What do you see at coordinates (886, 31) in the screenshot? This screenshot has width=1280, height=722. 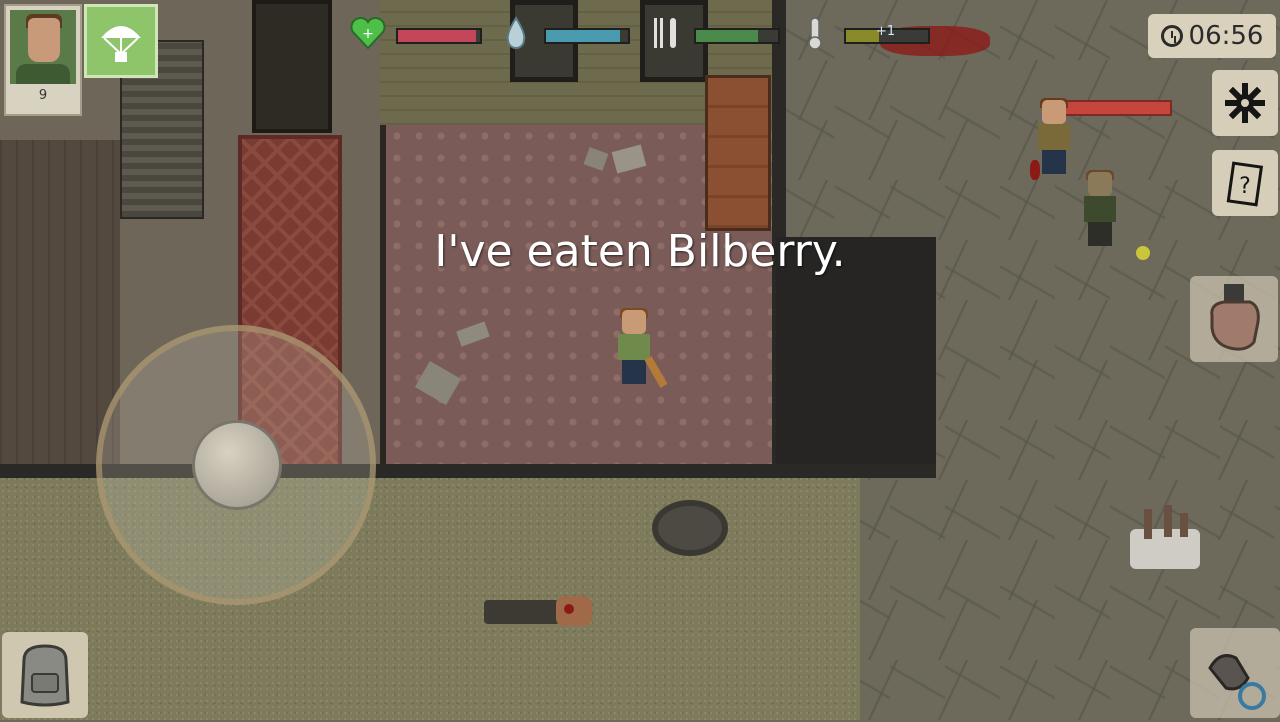 I see `temperature-change: +1` at bounding box center [886, 31].